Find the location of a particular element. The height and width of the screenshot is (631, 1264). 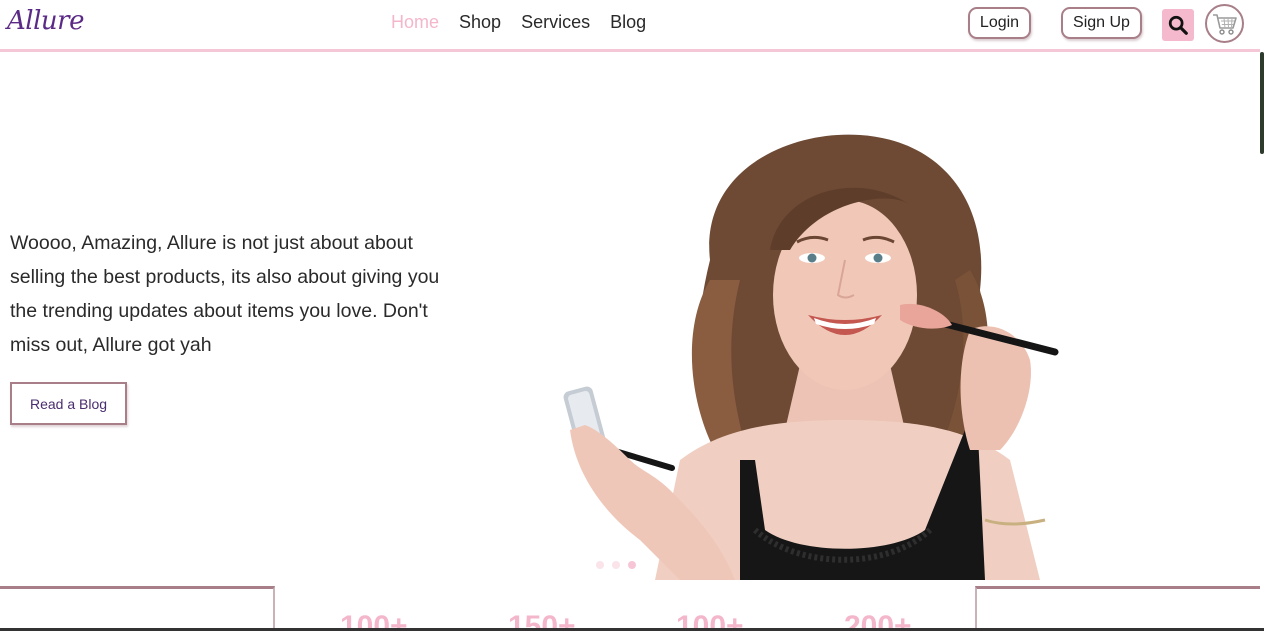

search-button is located at coordinates (1178, 25).